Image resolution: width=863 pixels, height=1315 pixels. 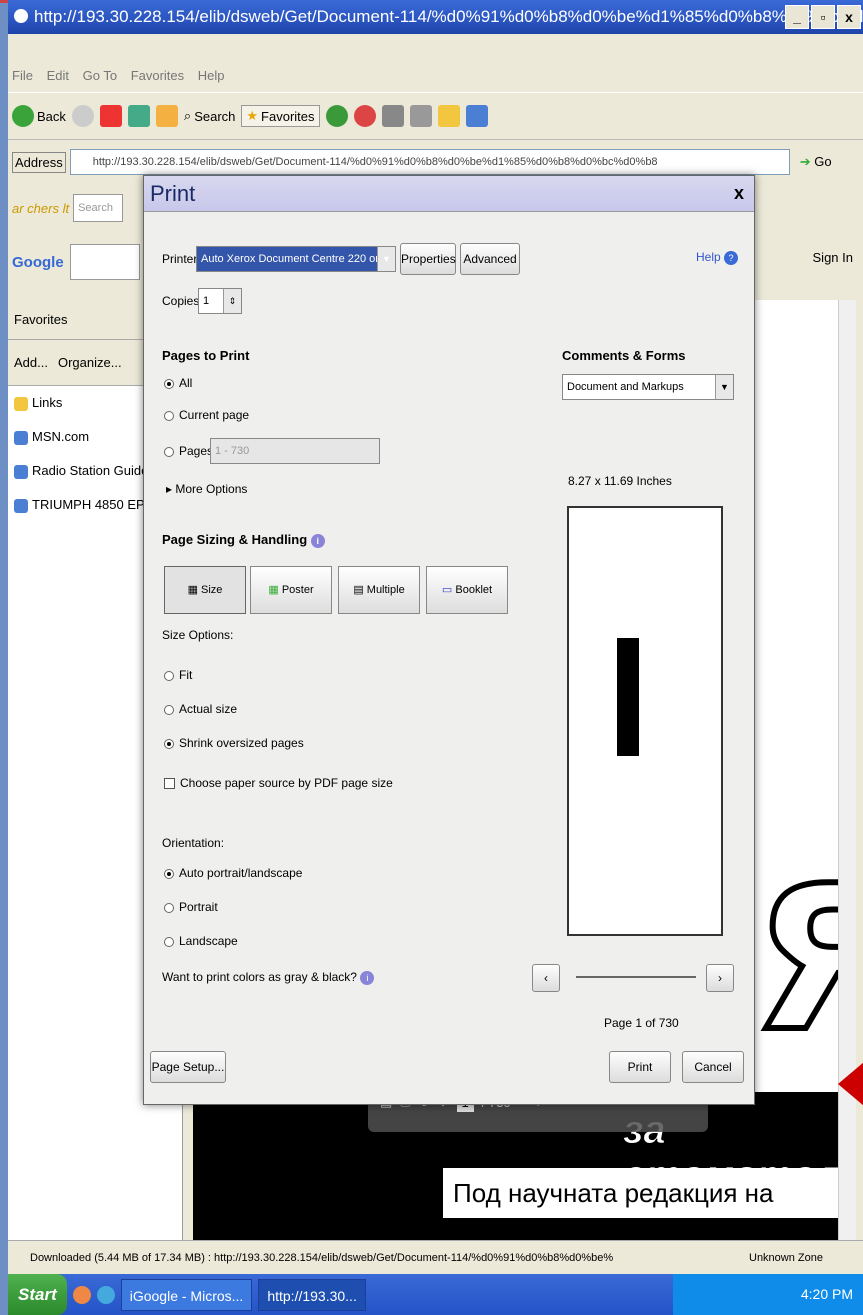 What do you see at coordinates (379, 590) in the screenshot?
I see `tab-multiple: ▤ Multiple` at bounding box center [379, 590].